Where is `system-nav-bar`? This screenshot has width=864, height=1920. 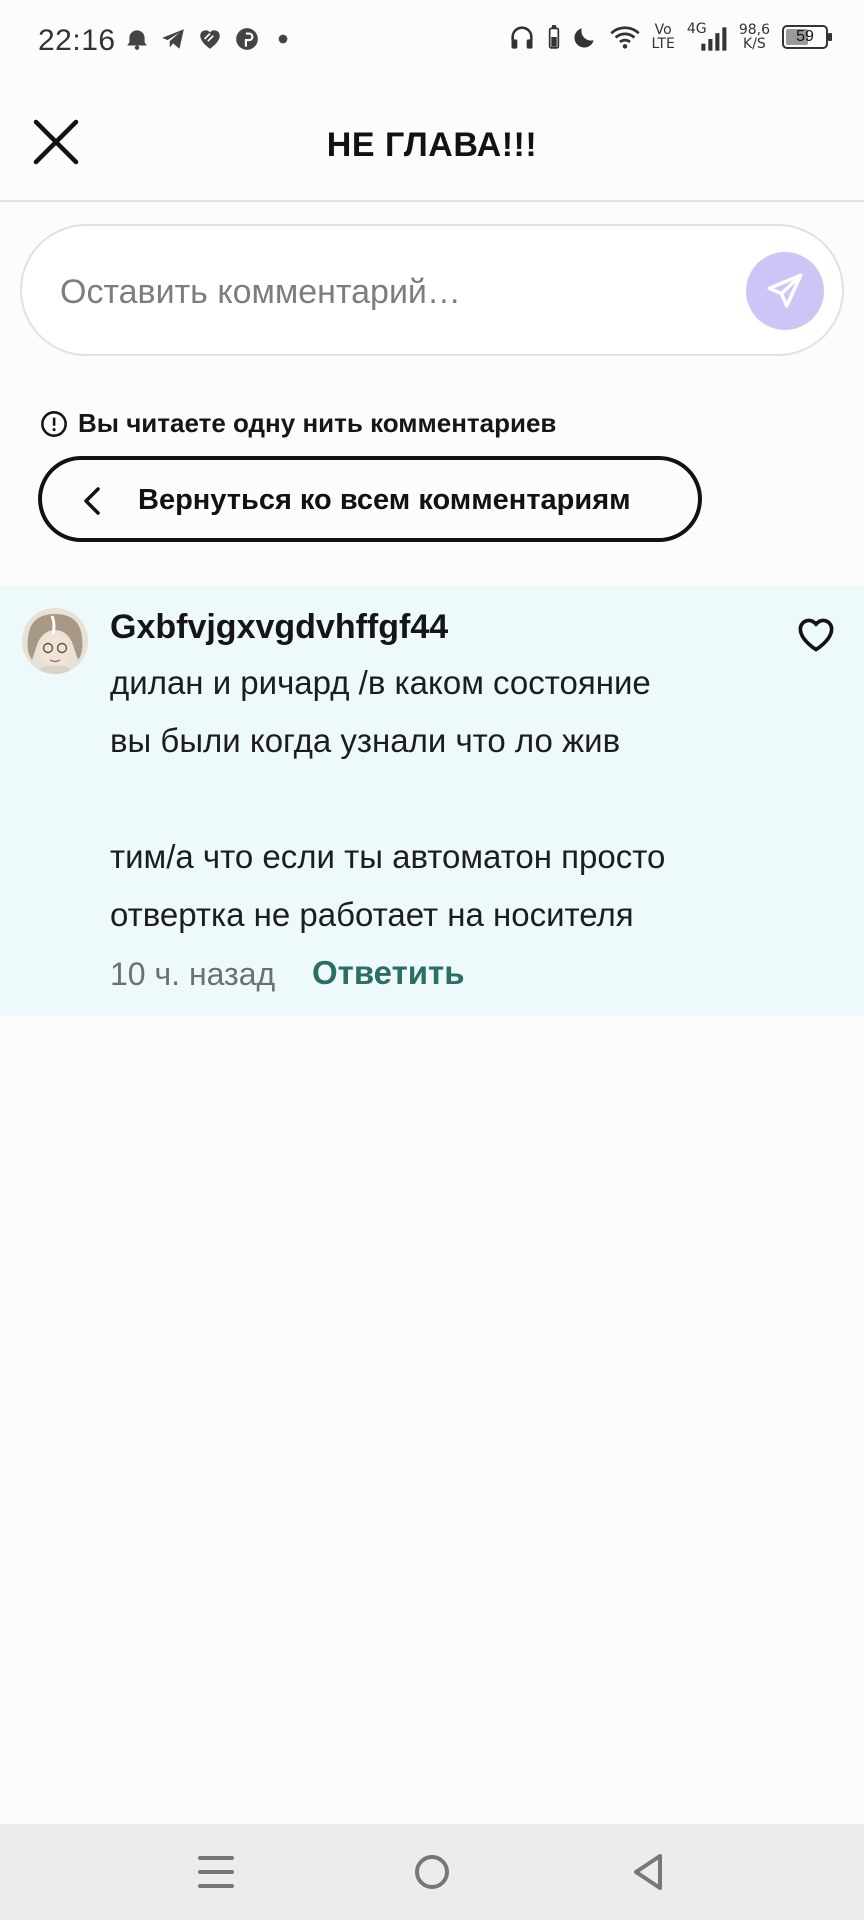 system-nav-bar is located at coordinates (432, 1872).